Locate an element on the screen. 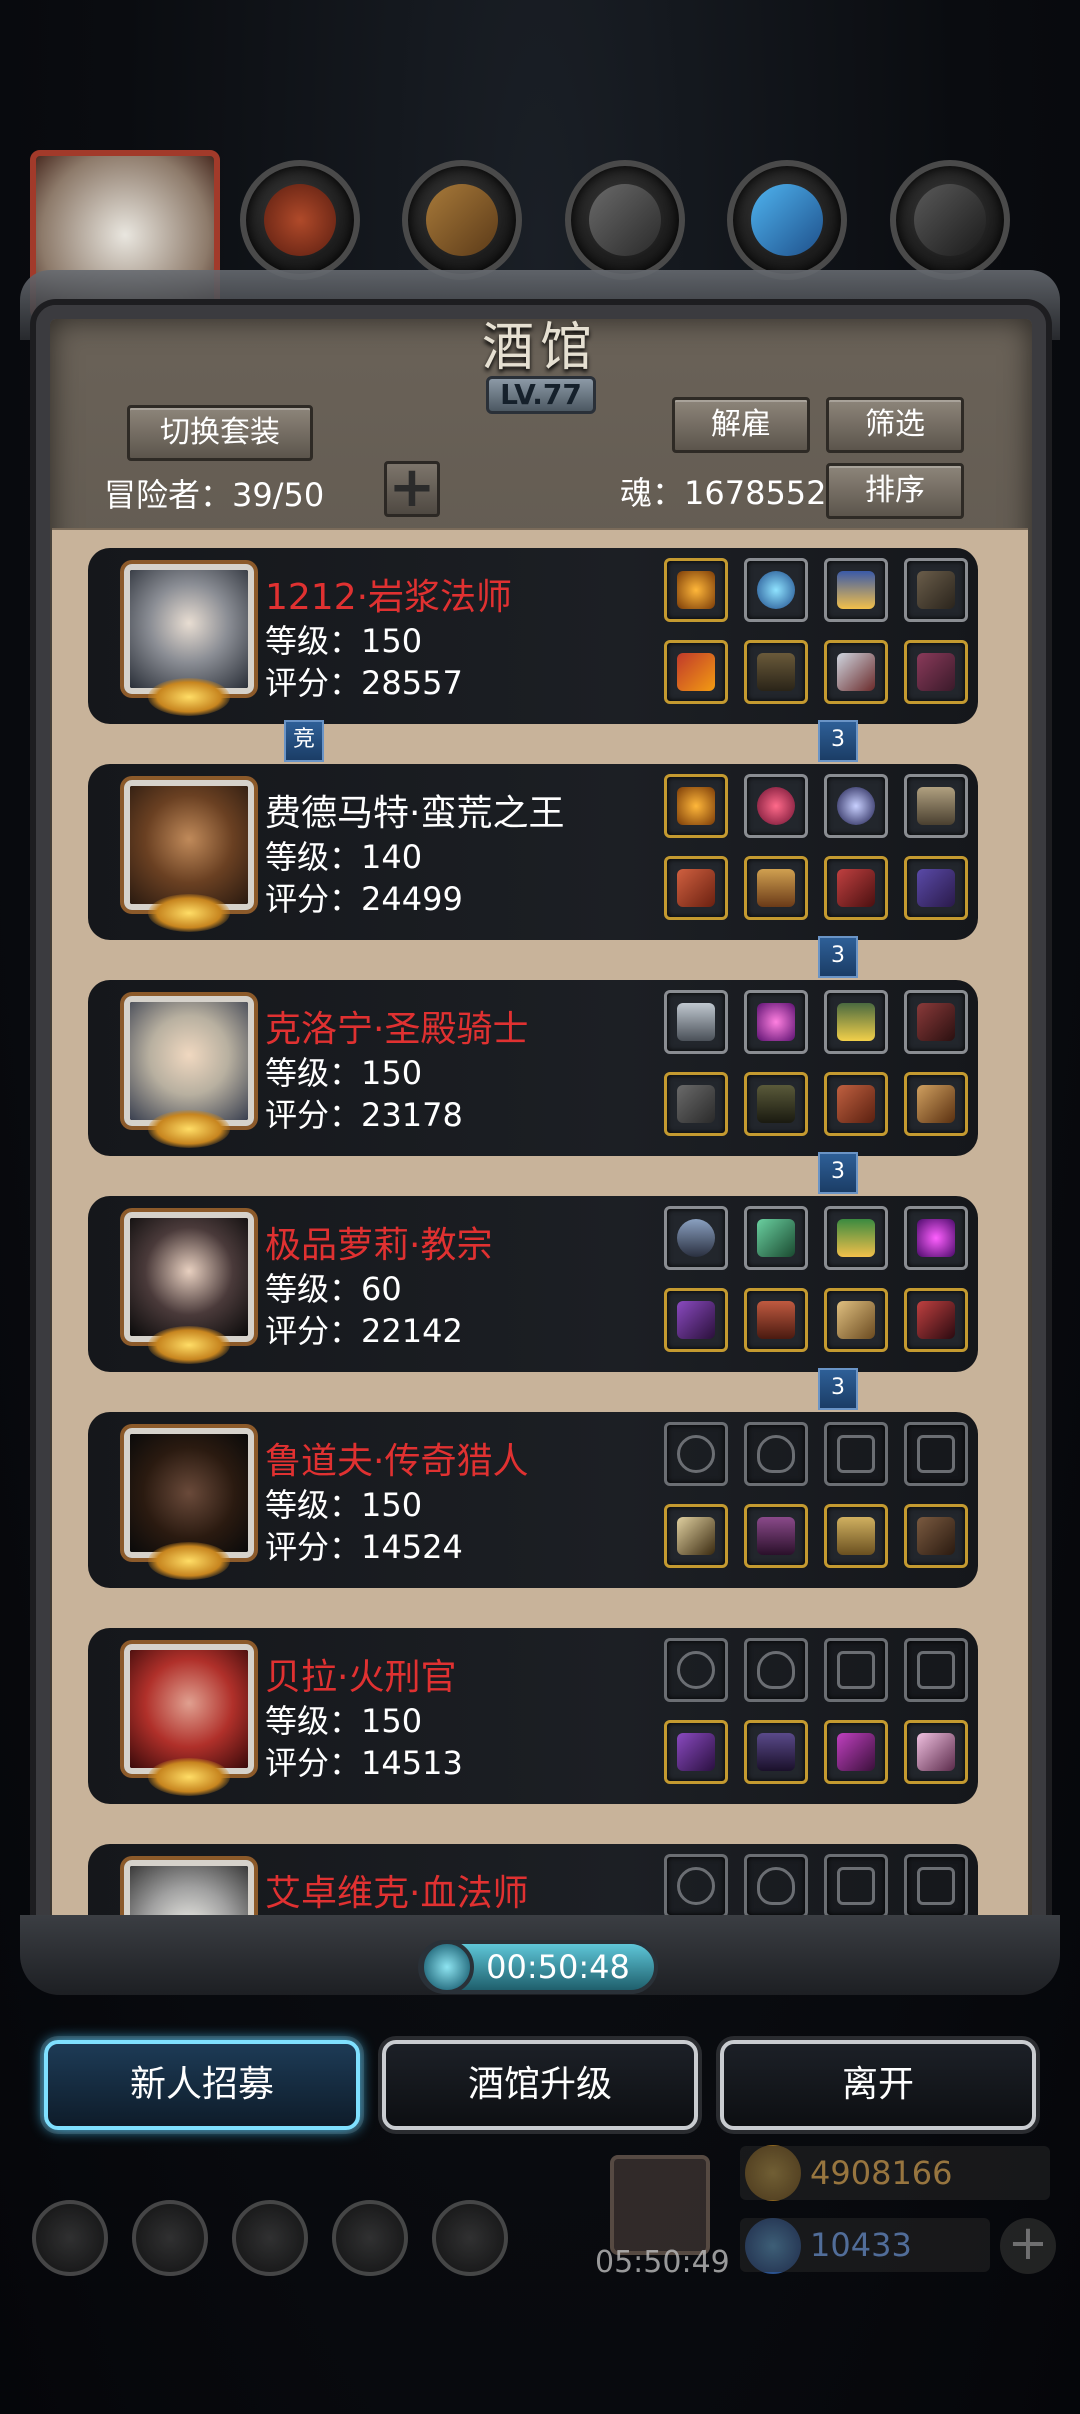 The image size is (1080, 2414). hammer-icon is located at coordinates (696, 1104).